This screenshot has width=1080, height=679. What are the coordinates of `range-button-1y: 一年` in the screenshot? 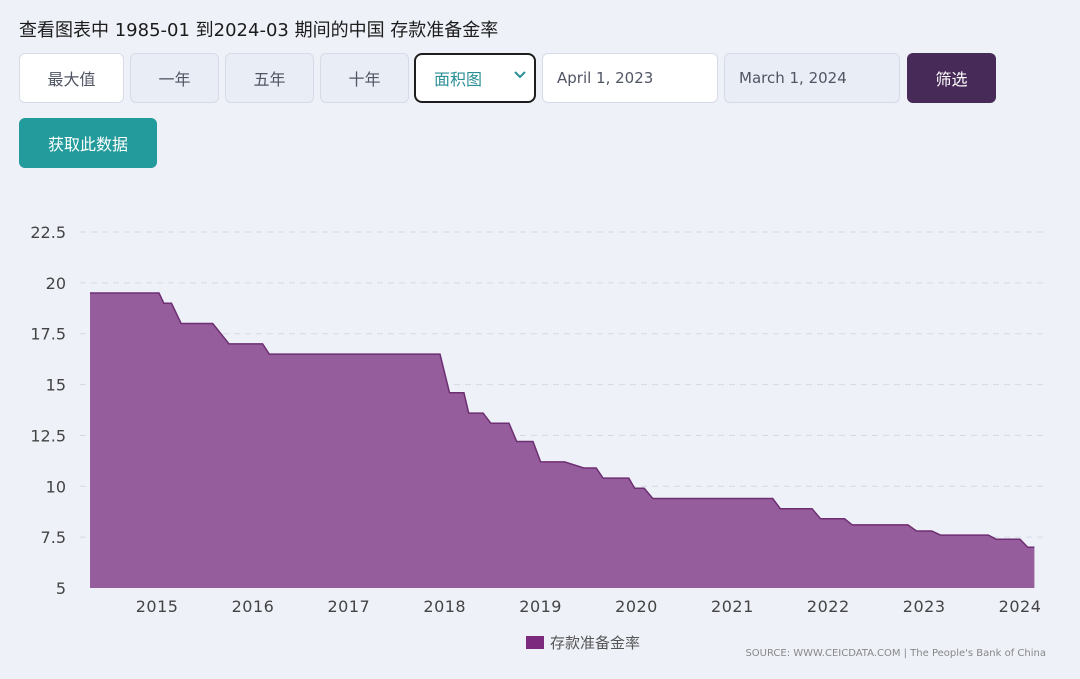 It's located at (174, 78).